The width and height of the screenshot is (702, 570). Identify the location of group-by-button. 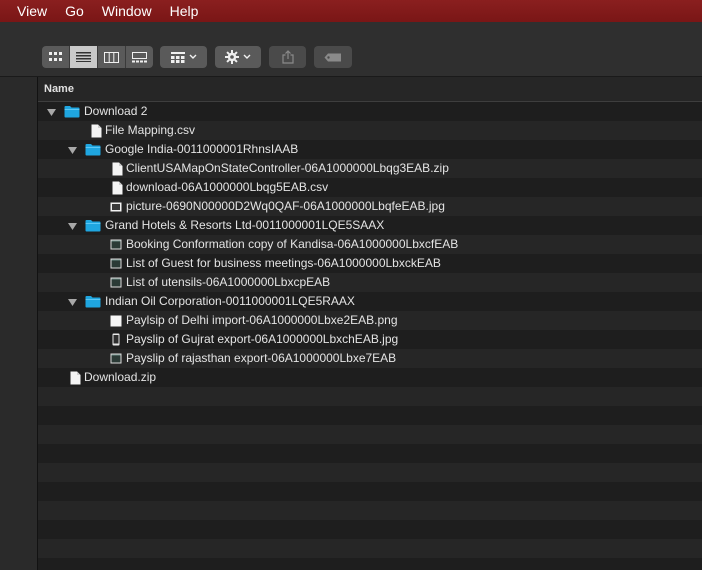
(183, 57).